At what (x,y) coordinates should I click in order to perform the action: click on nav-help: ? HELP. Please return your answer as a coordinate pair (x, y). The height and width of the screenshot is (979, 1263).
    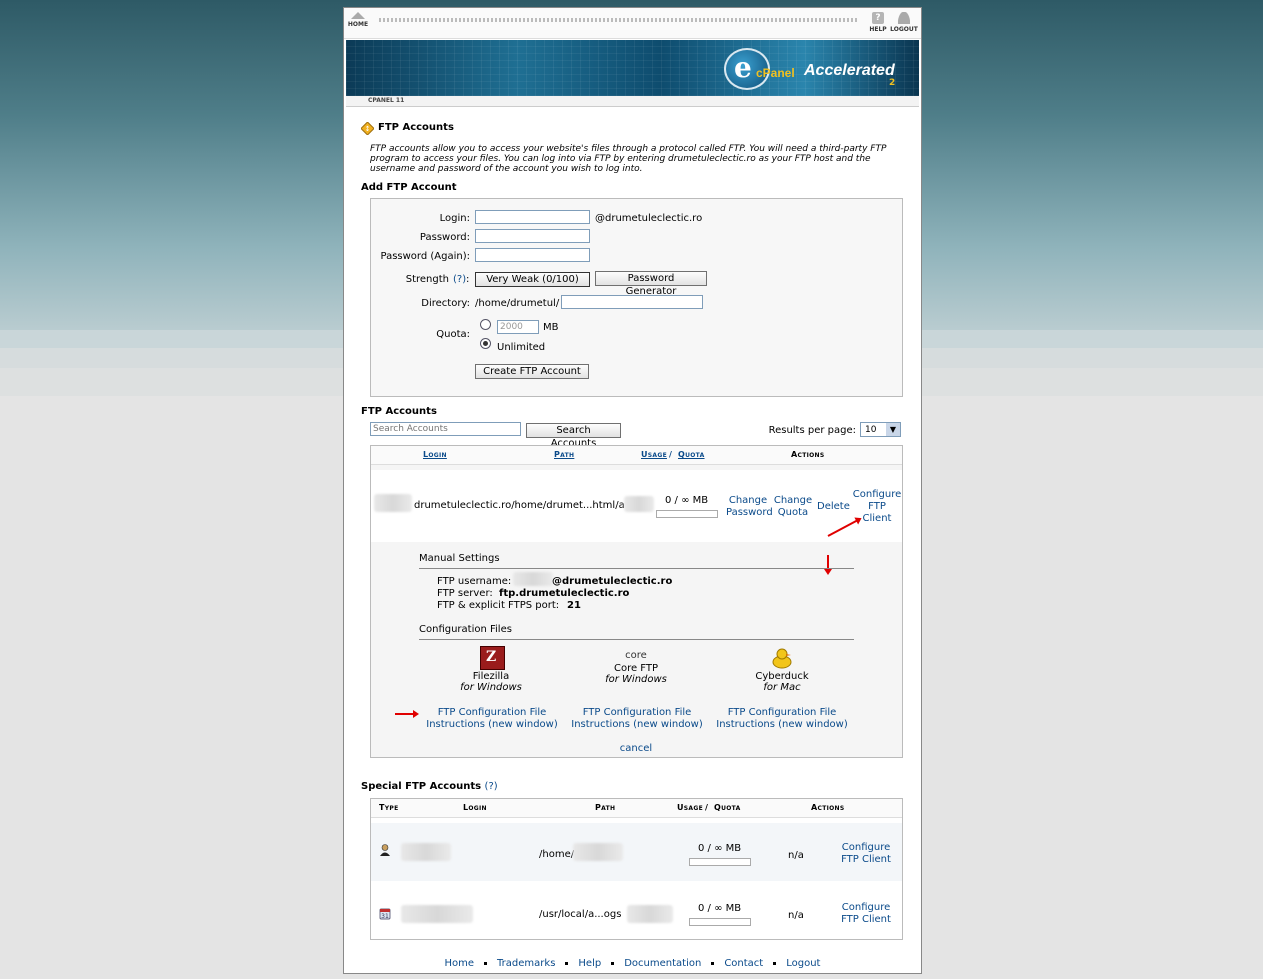
    Looking at the image, I should click on (878, 22).